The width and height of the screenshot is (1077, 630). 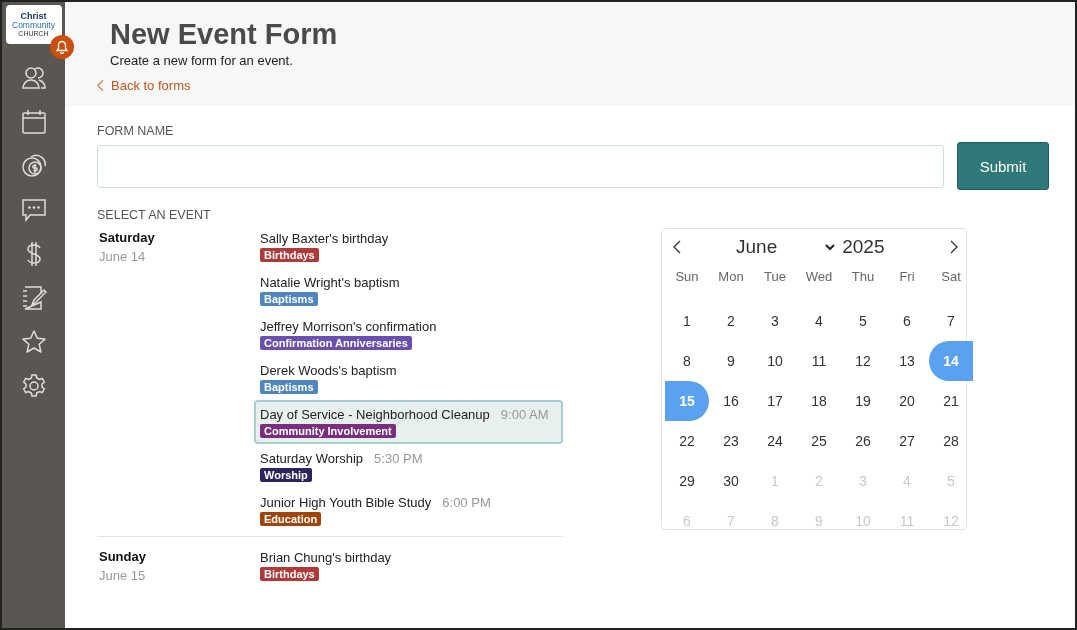 I want to click on event-item: Junior High Youth Bible Study 6:00 PM Education, so click(x=408, y=510).